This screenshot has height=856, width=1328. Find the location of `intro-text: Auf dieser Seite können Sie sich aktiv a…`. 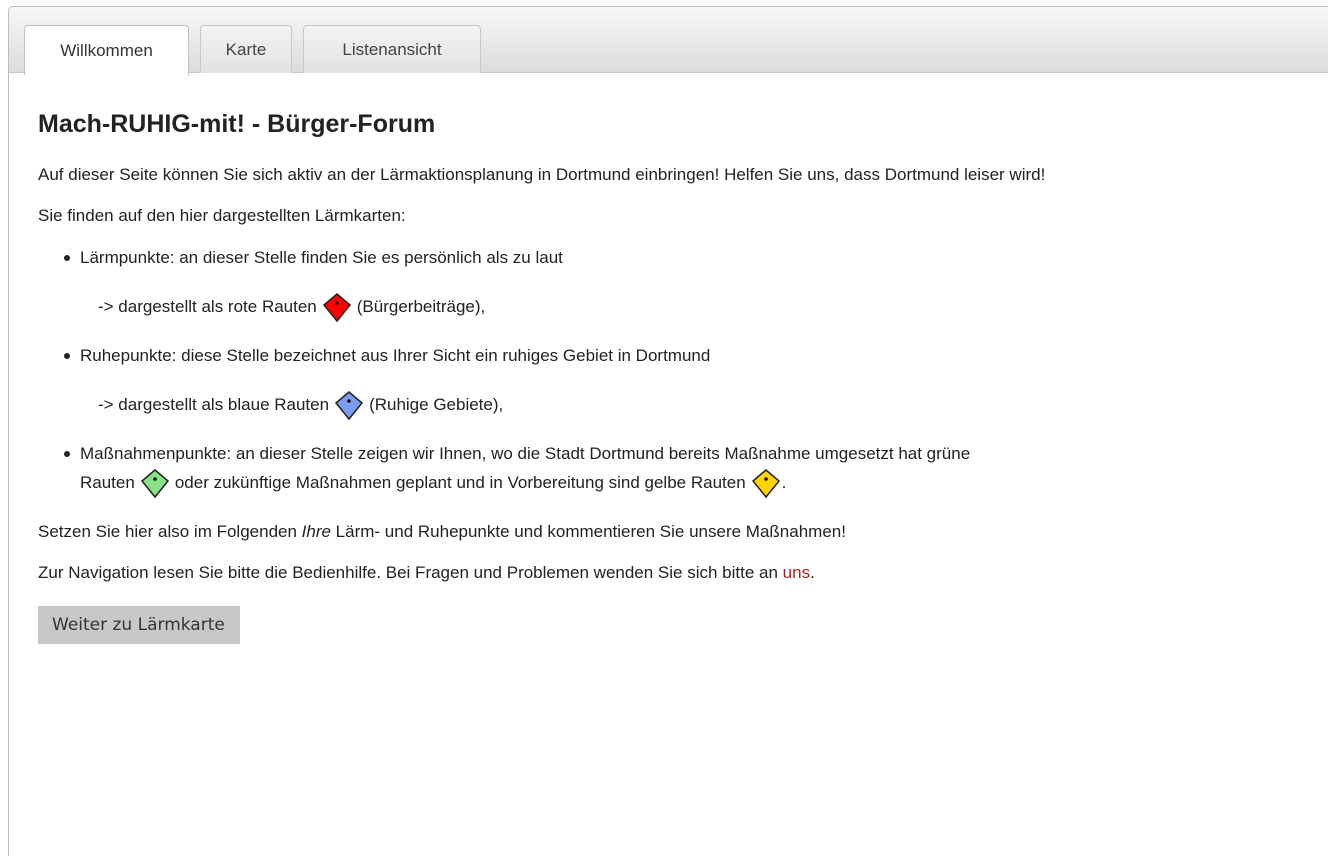

intro-text: Auf dieser Seite können Sie sich aktiv a… is located at coordinates (542, 174).